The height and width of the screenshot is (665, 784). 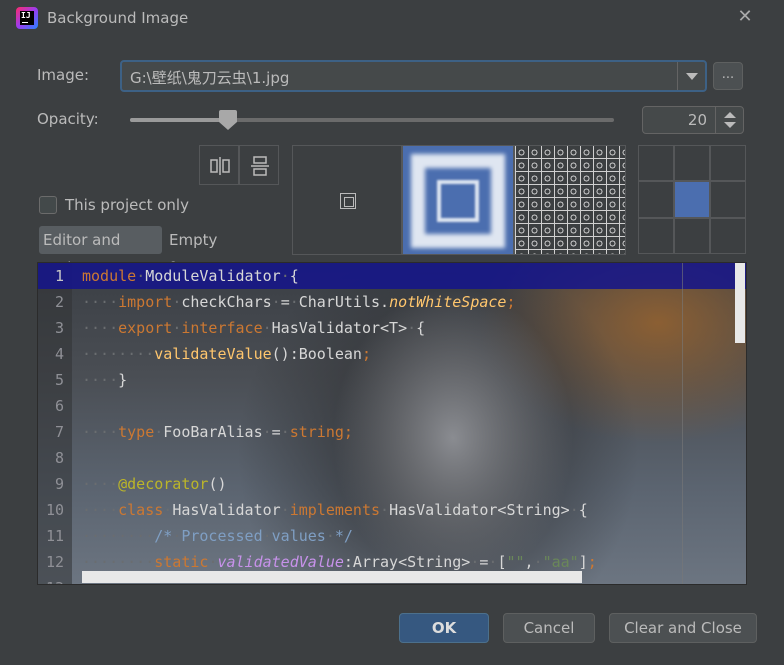 What do you see at coordinates (692, 163) in the screenshot?
I see `anchor-top-center` at bounding box center [692, 163].